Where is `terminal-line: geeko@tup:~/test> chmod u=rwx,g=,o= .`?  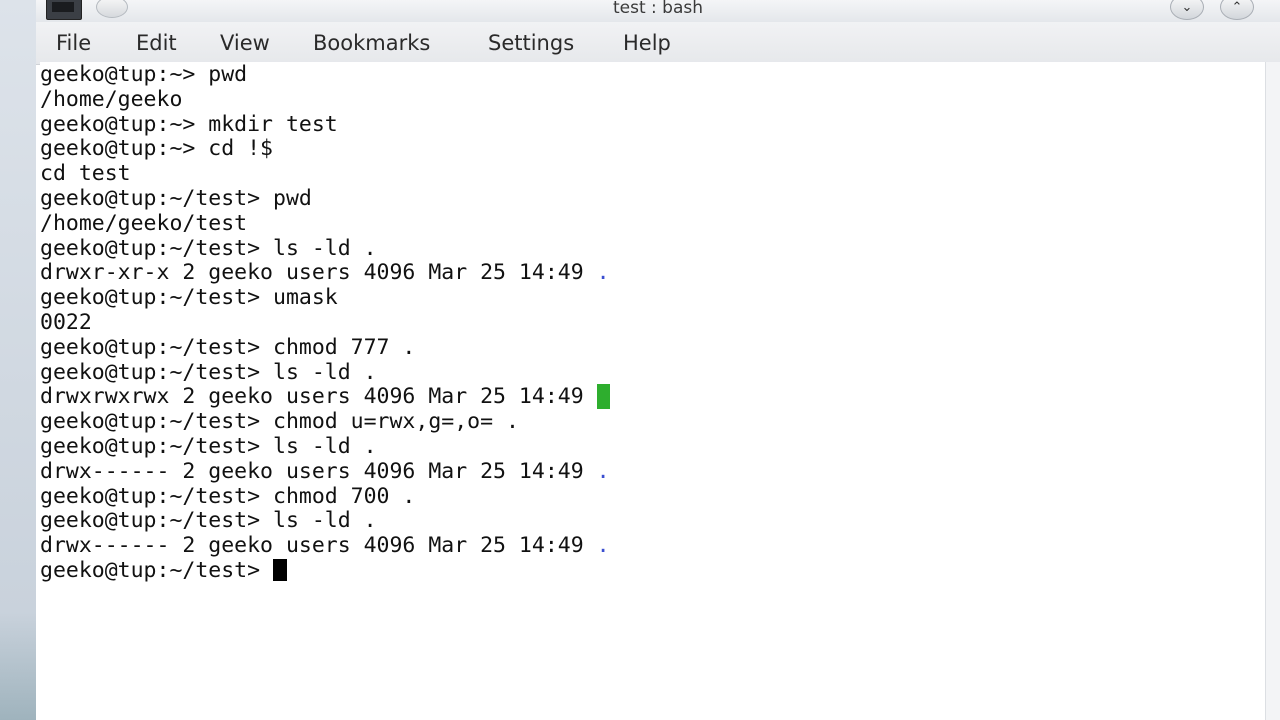
terminal-line: geeko@tup:~/test> chmod u=rwx,g=,o= . is located at coordinates (279, 421).